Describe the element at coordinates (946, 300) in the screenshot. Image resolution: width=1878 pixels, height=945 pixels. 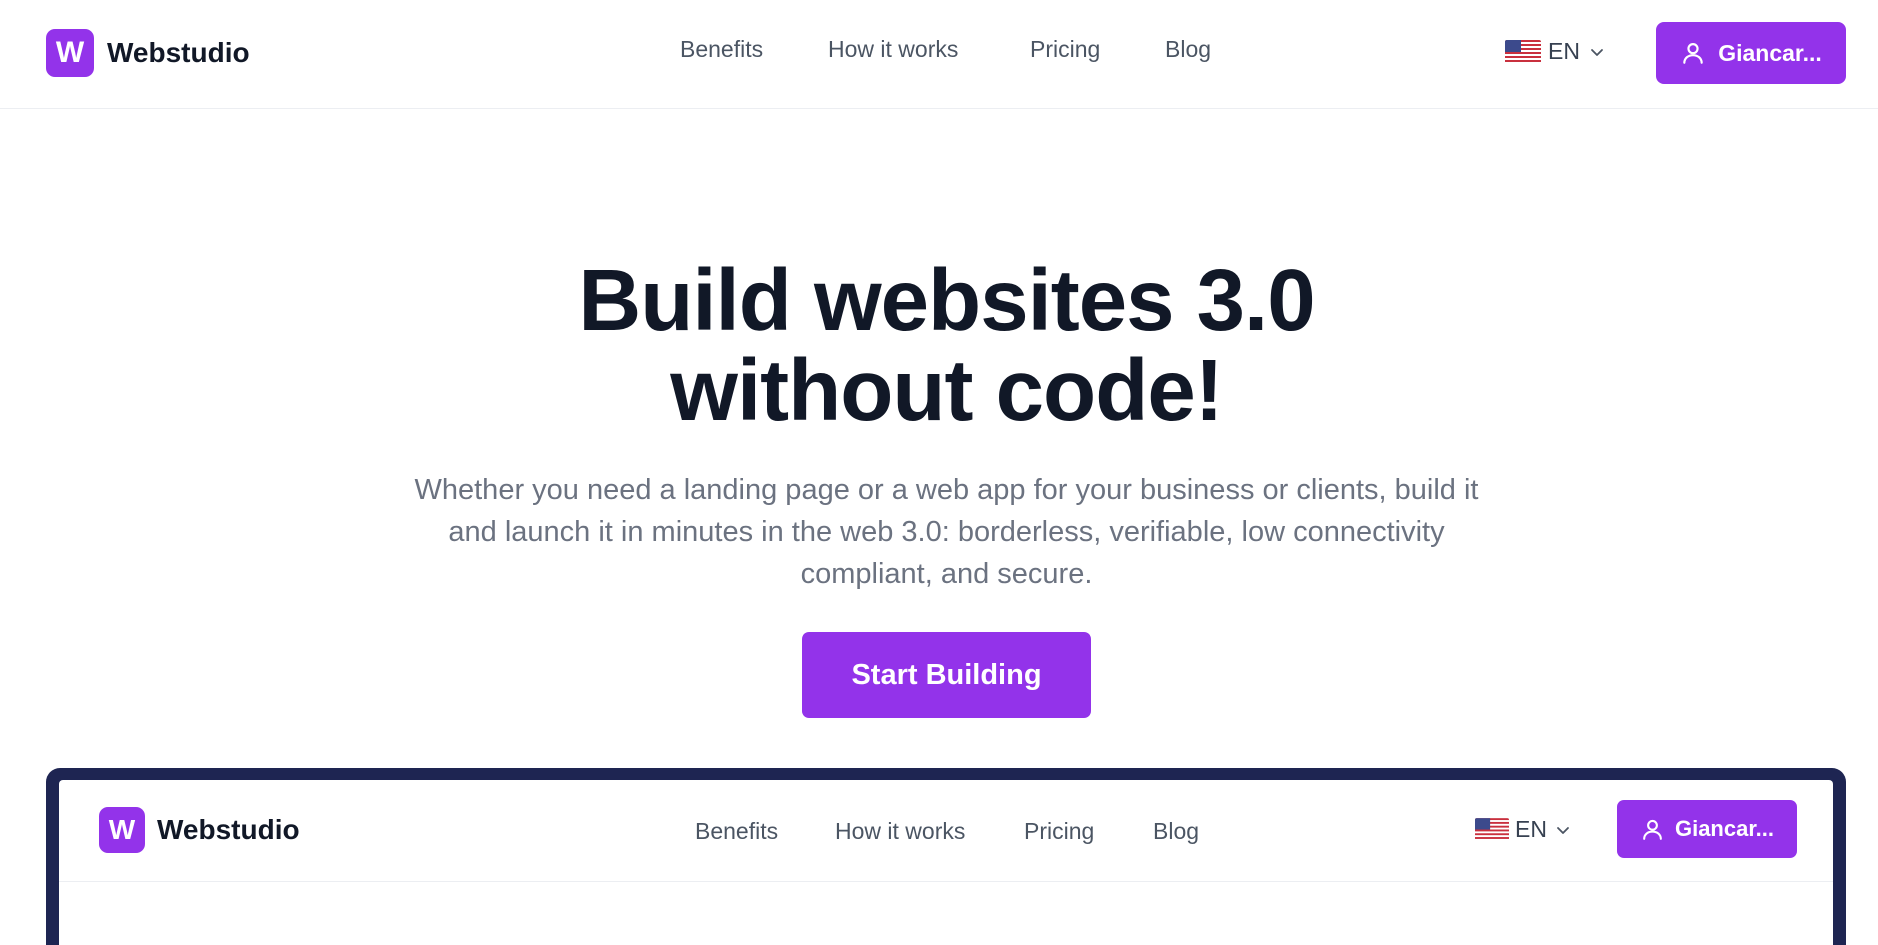
I see `hero-title-line-1: Build websites 3.0` at that location.